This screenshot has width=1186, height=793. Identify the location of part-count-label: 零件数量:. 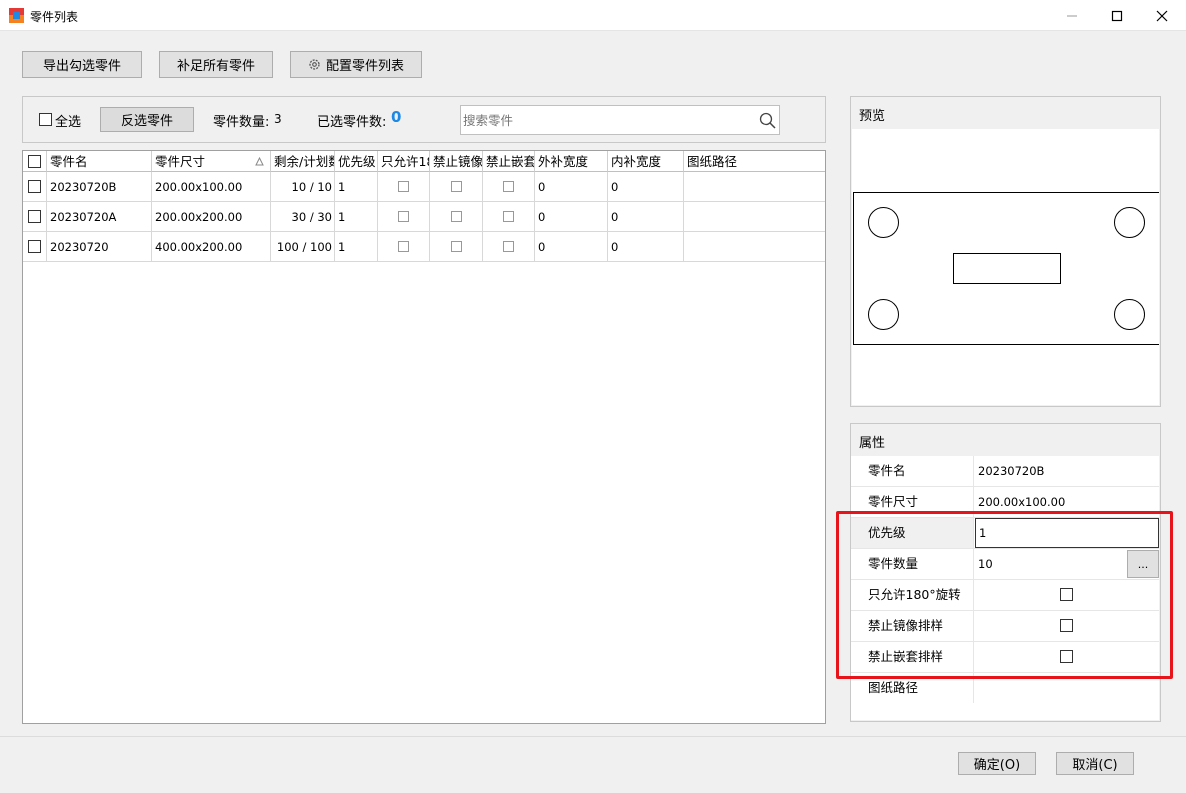
(241, 122).